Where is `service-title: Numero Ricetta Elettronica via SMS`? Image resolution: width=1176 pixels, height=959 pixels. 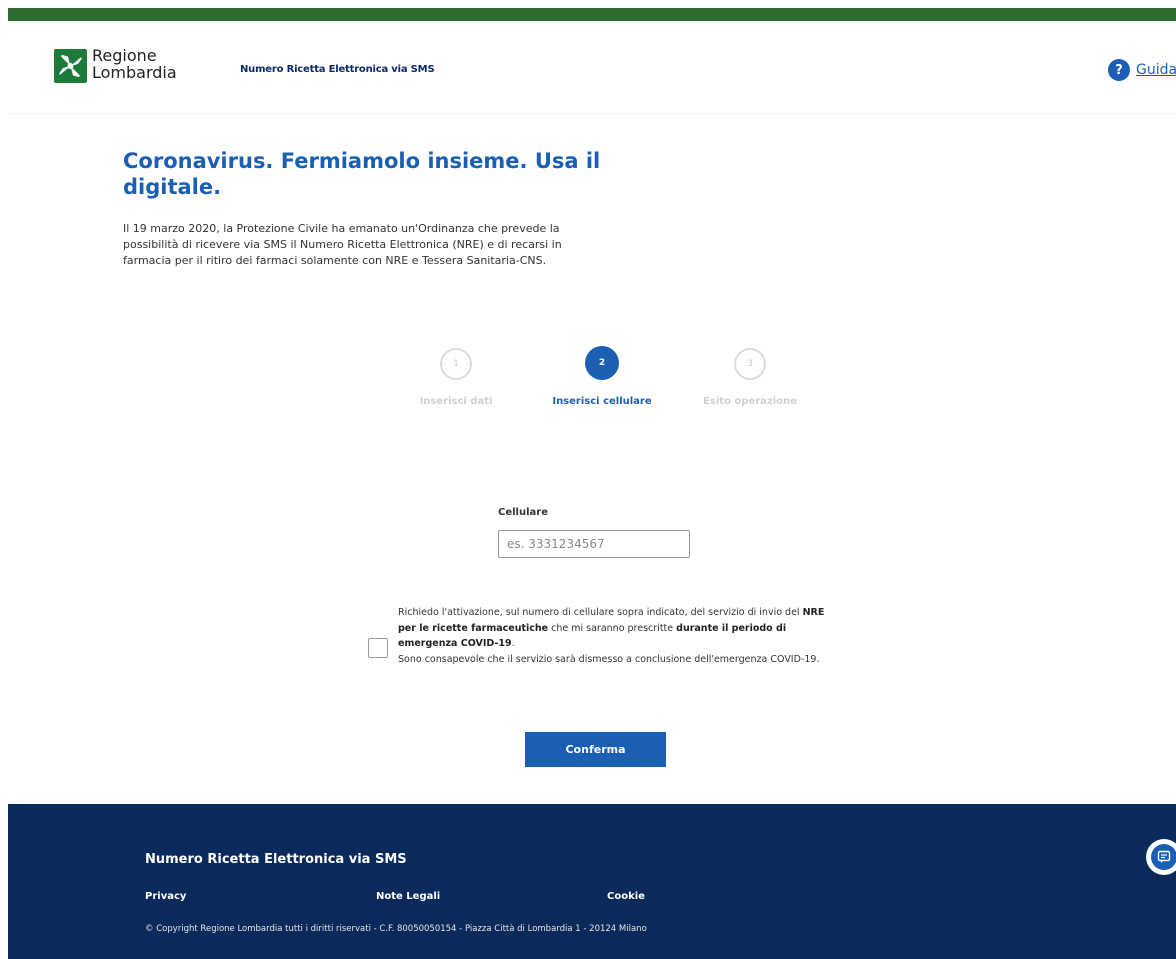 service-title: Numero Ricetta Elettronica via SMS is located at coordinates (337, 69).